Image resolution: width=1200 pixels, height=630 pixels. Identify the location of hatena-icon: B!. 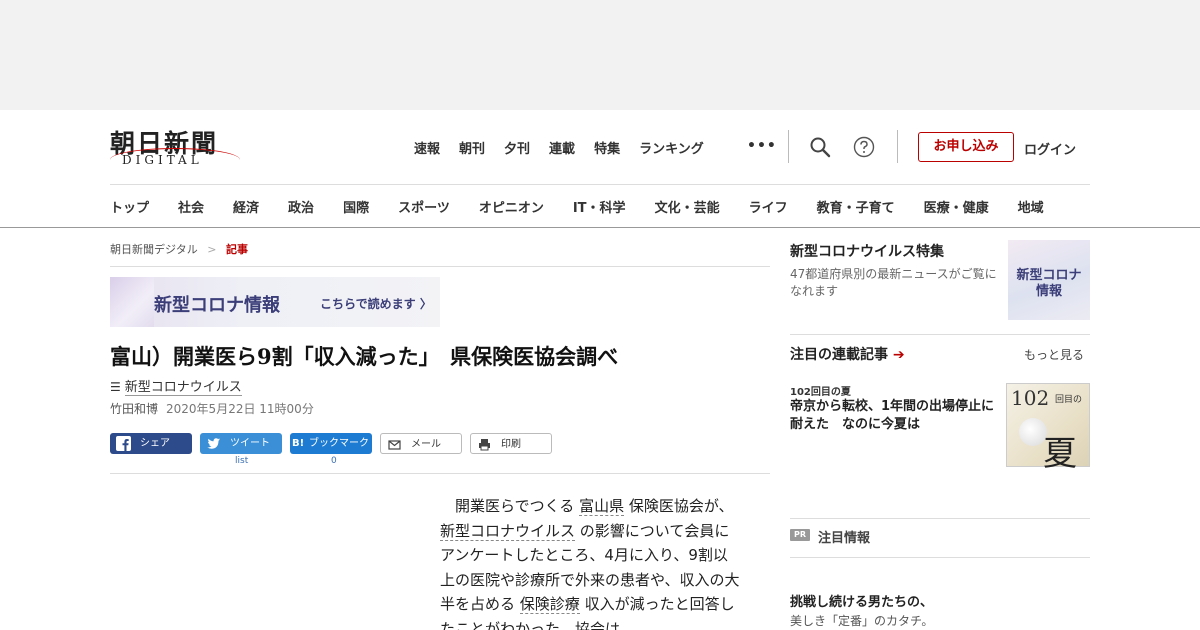
(298, 443).